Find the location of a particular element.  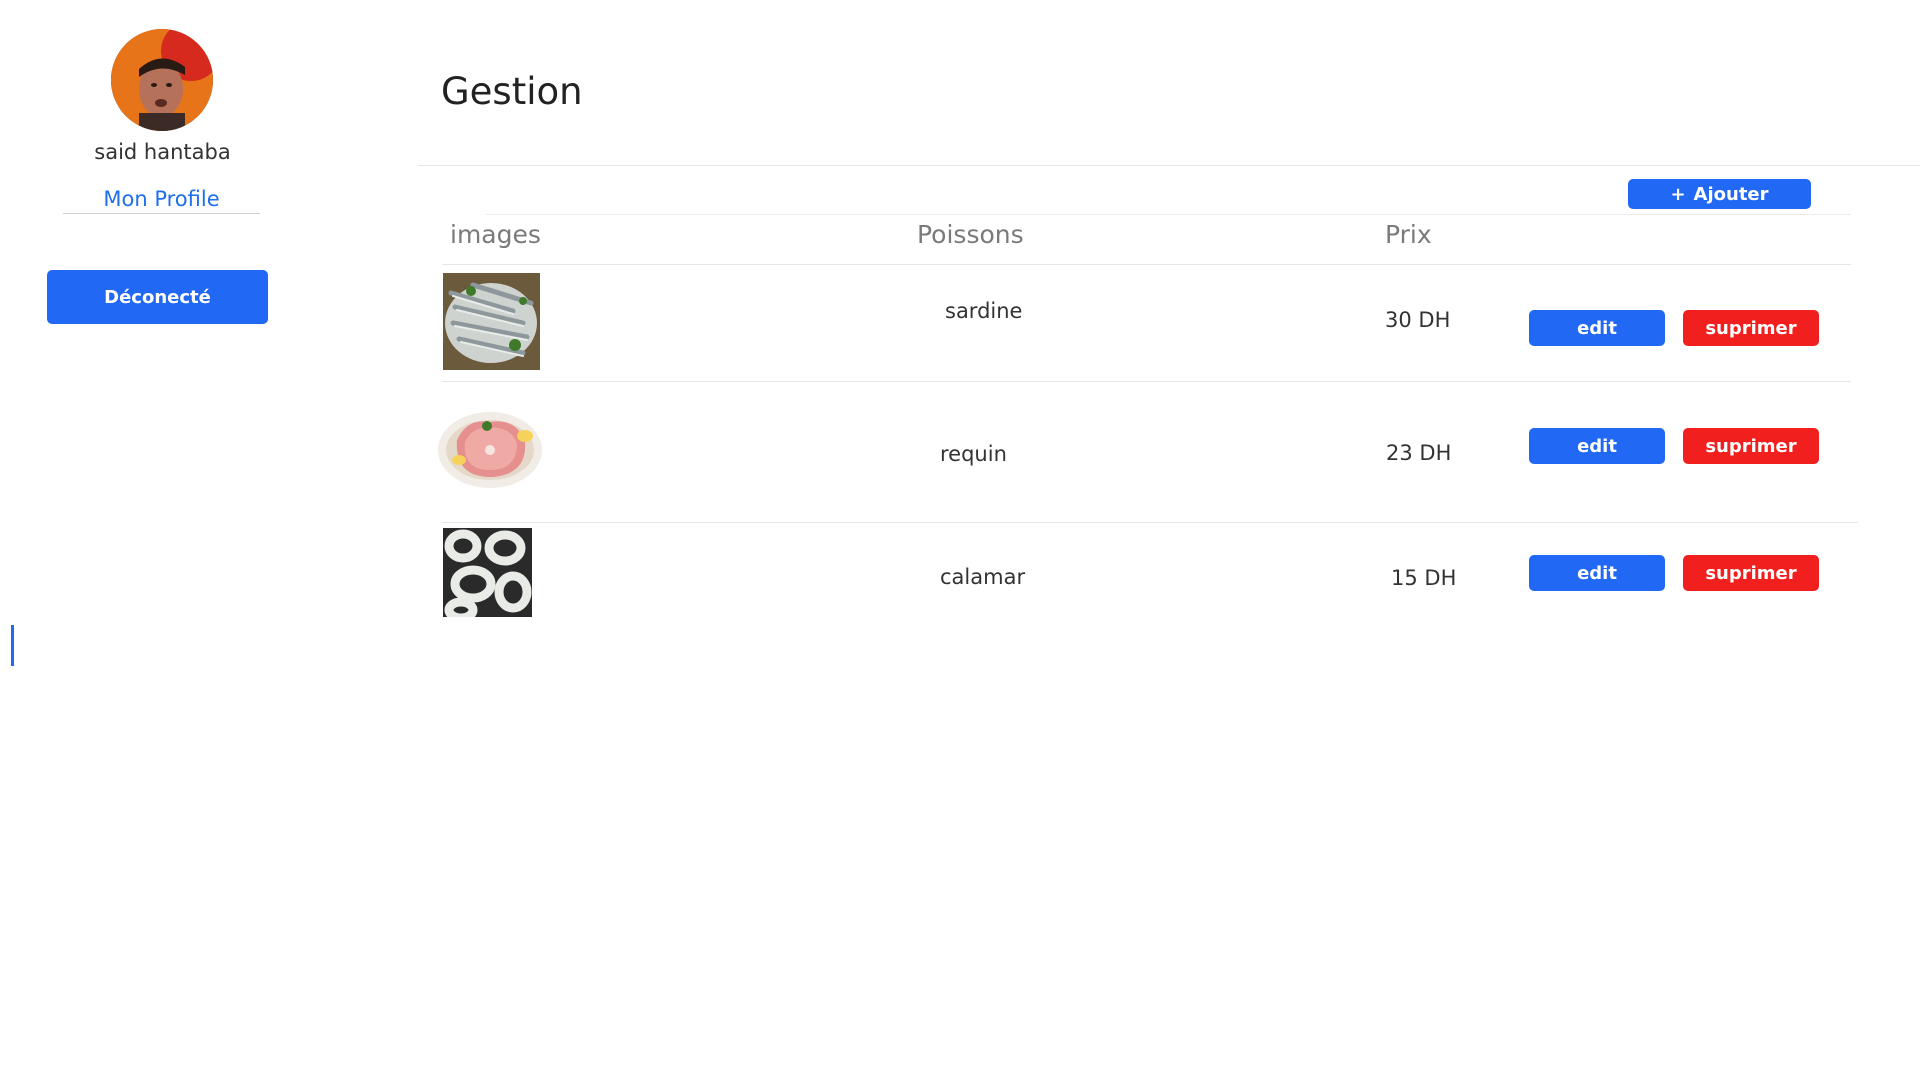

user-name: said hantaba is located at coordinates (162, 152).